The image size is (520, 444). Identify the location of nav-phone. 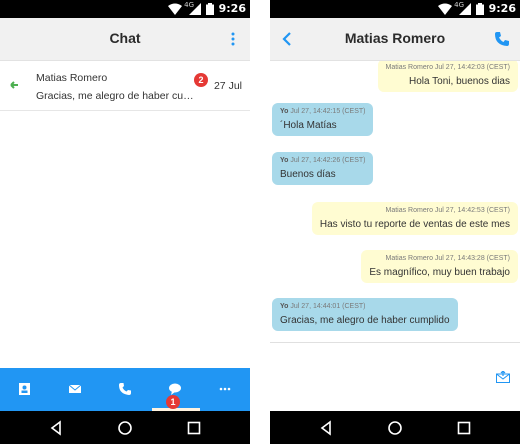
(125, 389).